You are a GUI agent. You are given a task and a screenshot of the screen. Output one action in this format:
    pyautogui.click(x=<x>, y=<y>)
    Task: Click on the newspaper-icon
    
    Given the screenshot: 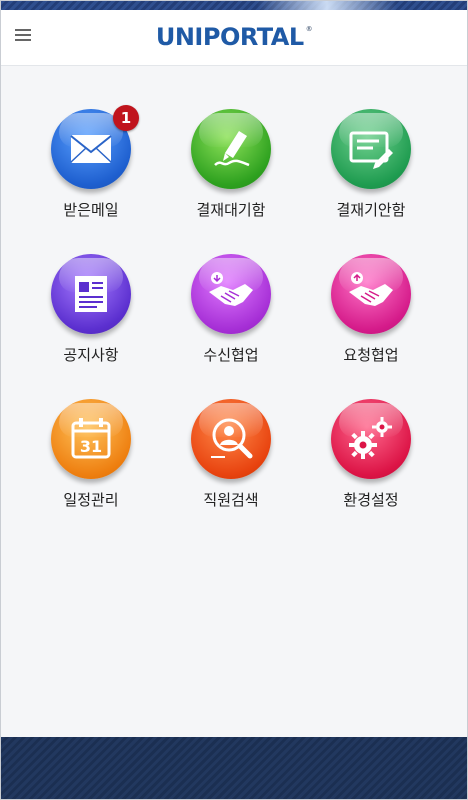 What is the action you would take?
    pyautogui.click(x=91, y=294)
    